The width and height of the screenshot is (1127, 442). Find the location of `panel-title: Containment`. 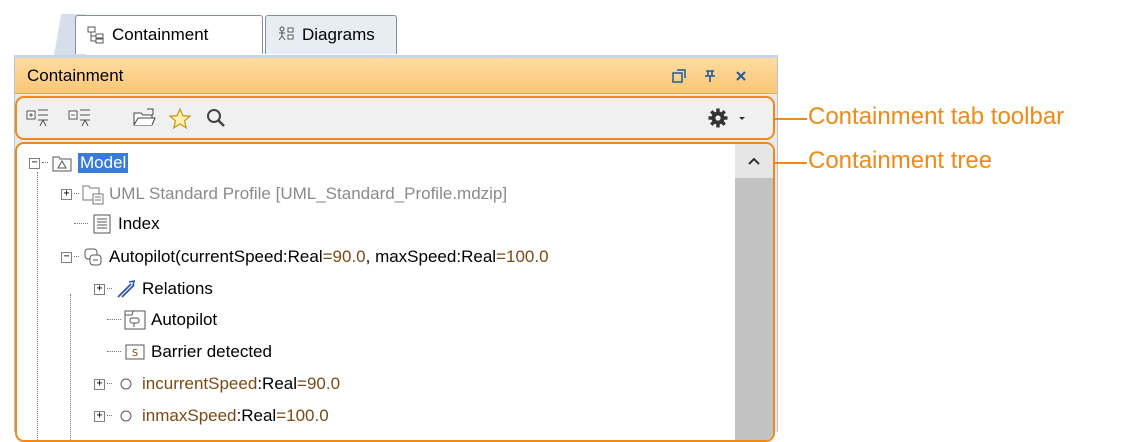

panel-title: Containment is located at coordinates (75, 75).